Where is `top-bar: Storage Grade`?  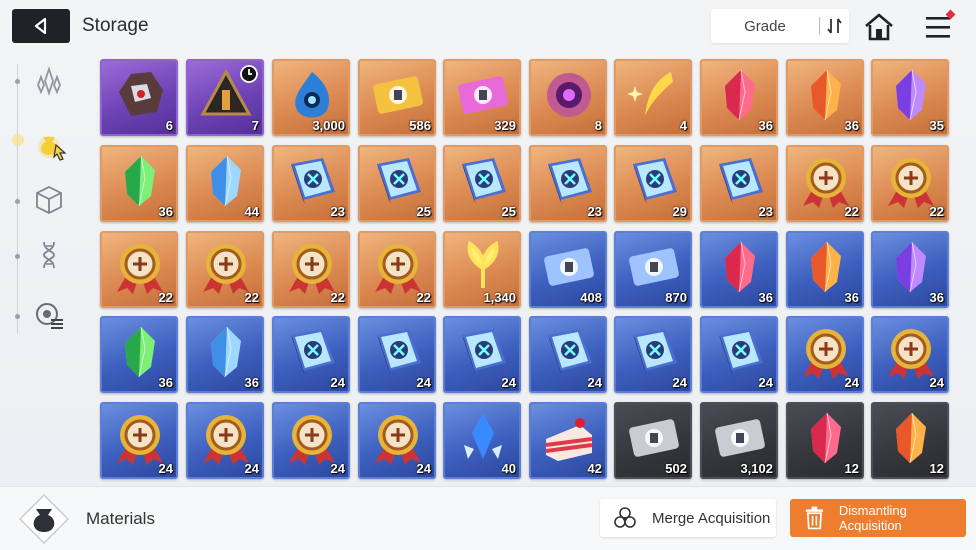
top-bar: Storage Grade is located at coordinates (488, 26).